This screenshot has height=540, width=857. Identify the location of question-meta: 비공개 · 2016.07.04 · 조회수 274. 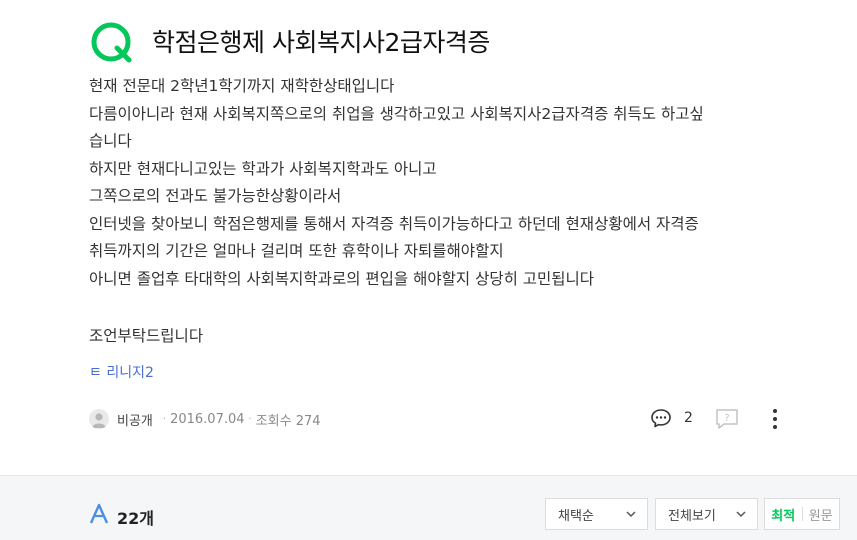
(205, 419).